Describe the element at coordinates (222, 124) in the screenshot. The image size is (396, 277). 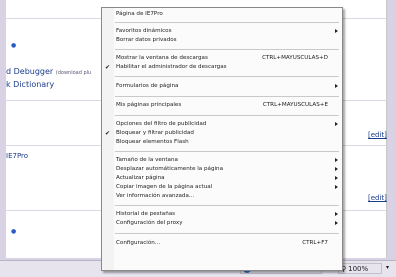
I see `menu-item-ad-filter-options: Opciones del filtro de publicidad` at that location.